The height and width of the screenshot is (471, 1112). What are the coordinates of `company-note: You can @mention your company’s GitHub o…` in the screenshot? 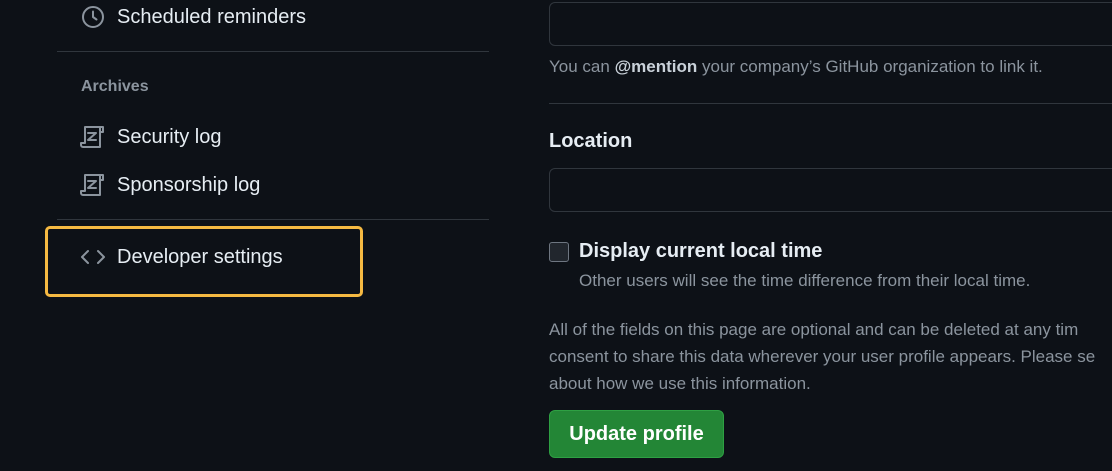 It's located at (796, 66).